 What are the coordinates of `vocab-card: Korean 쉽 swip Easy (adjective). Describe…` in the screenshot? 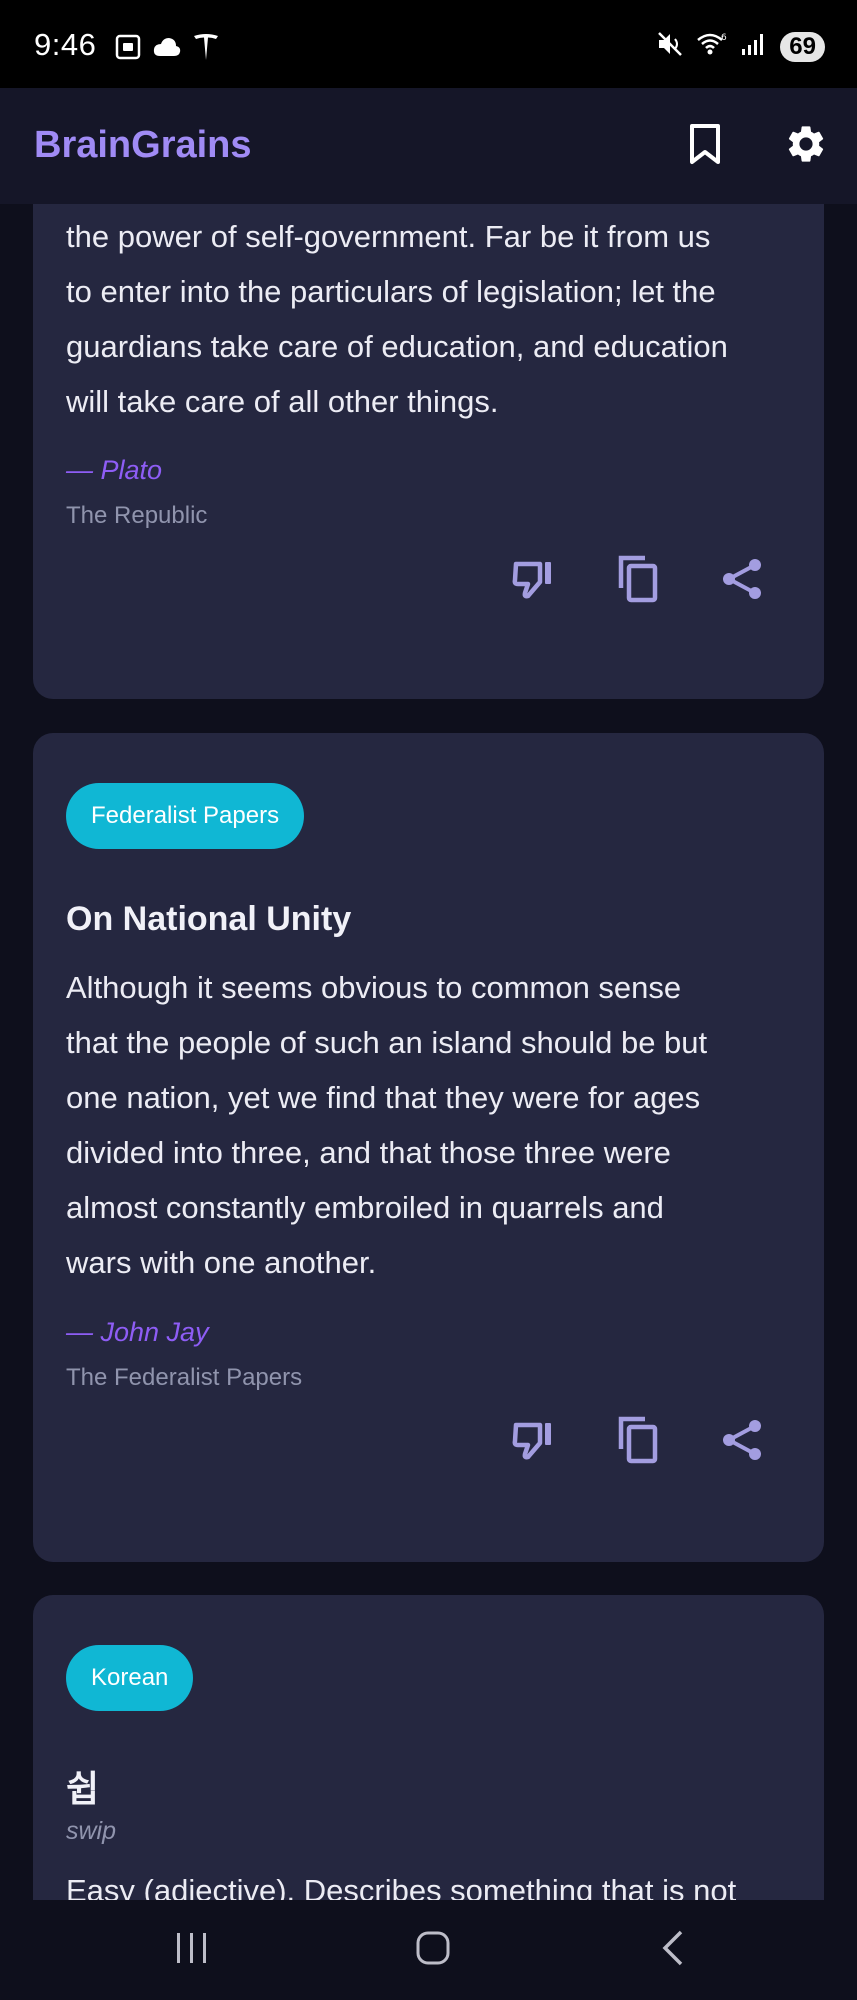 It's located at (428, 1747).